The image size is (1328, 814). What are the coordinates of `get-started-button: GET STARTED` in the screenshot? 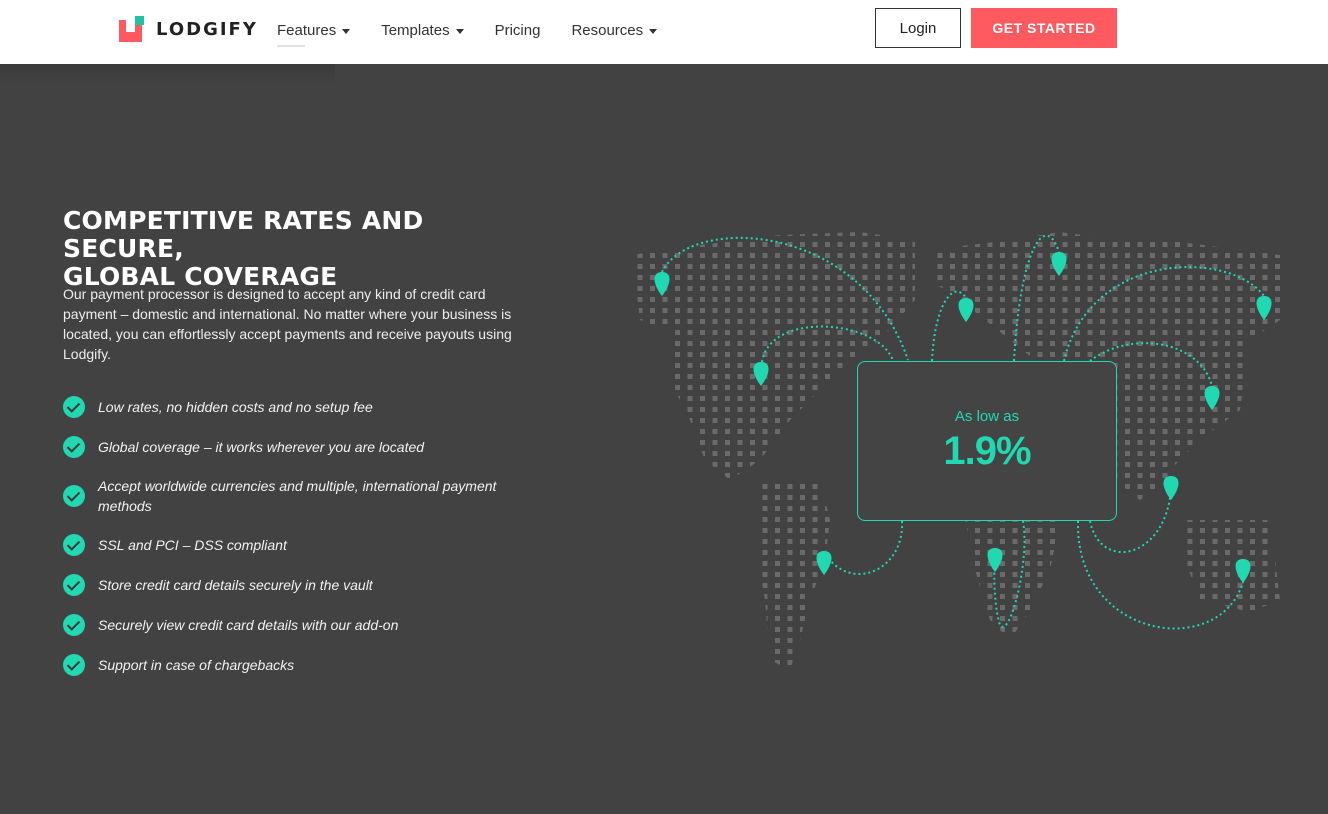 It's located at (1044, 28).